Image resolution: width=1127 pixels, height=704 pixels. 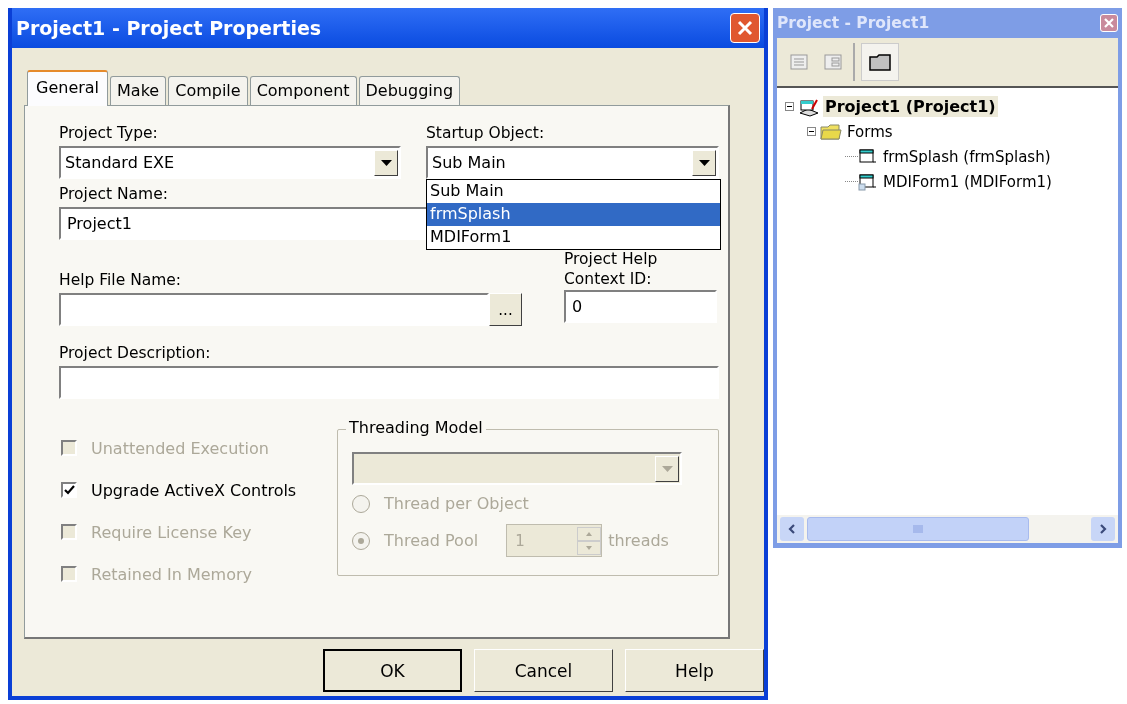 What do you see at coordinates (573, 191) in the screenshot?
I see `dropdown-option: Sub Main` at bounding box center [573, 191].